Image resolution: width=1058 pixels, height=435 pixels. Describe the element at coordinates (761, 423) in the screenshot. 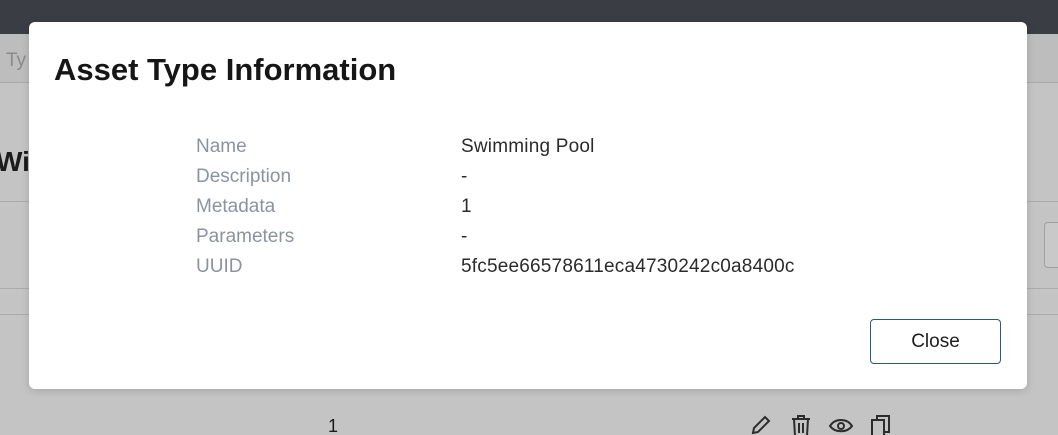

I see `pencil-icon` at that location.